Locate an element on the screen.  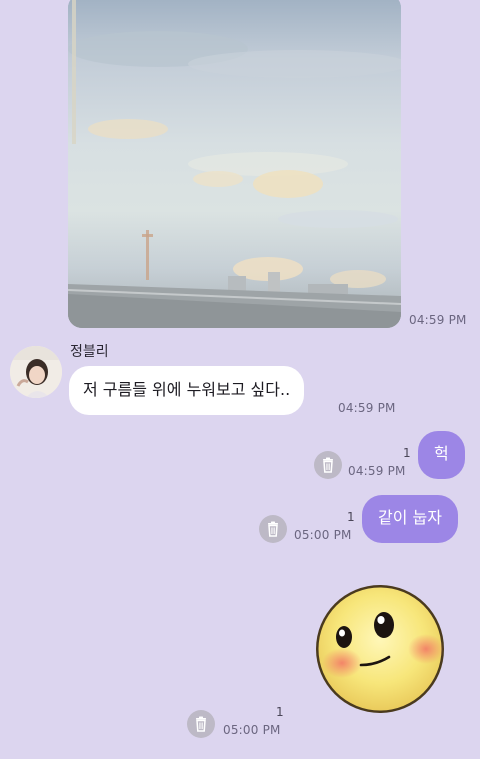
outgoing-message-text: 헉 is located at coordinates (441, 453).